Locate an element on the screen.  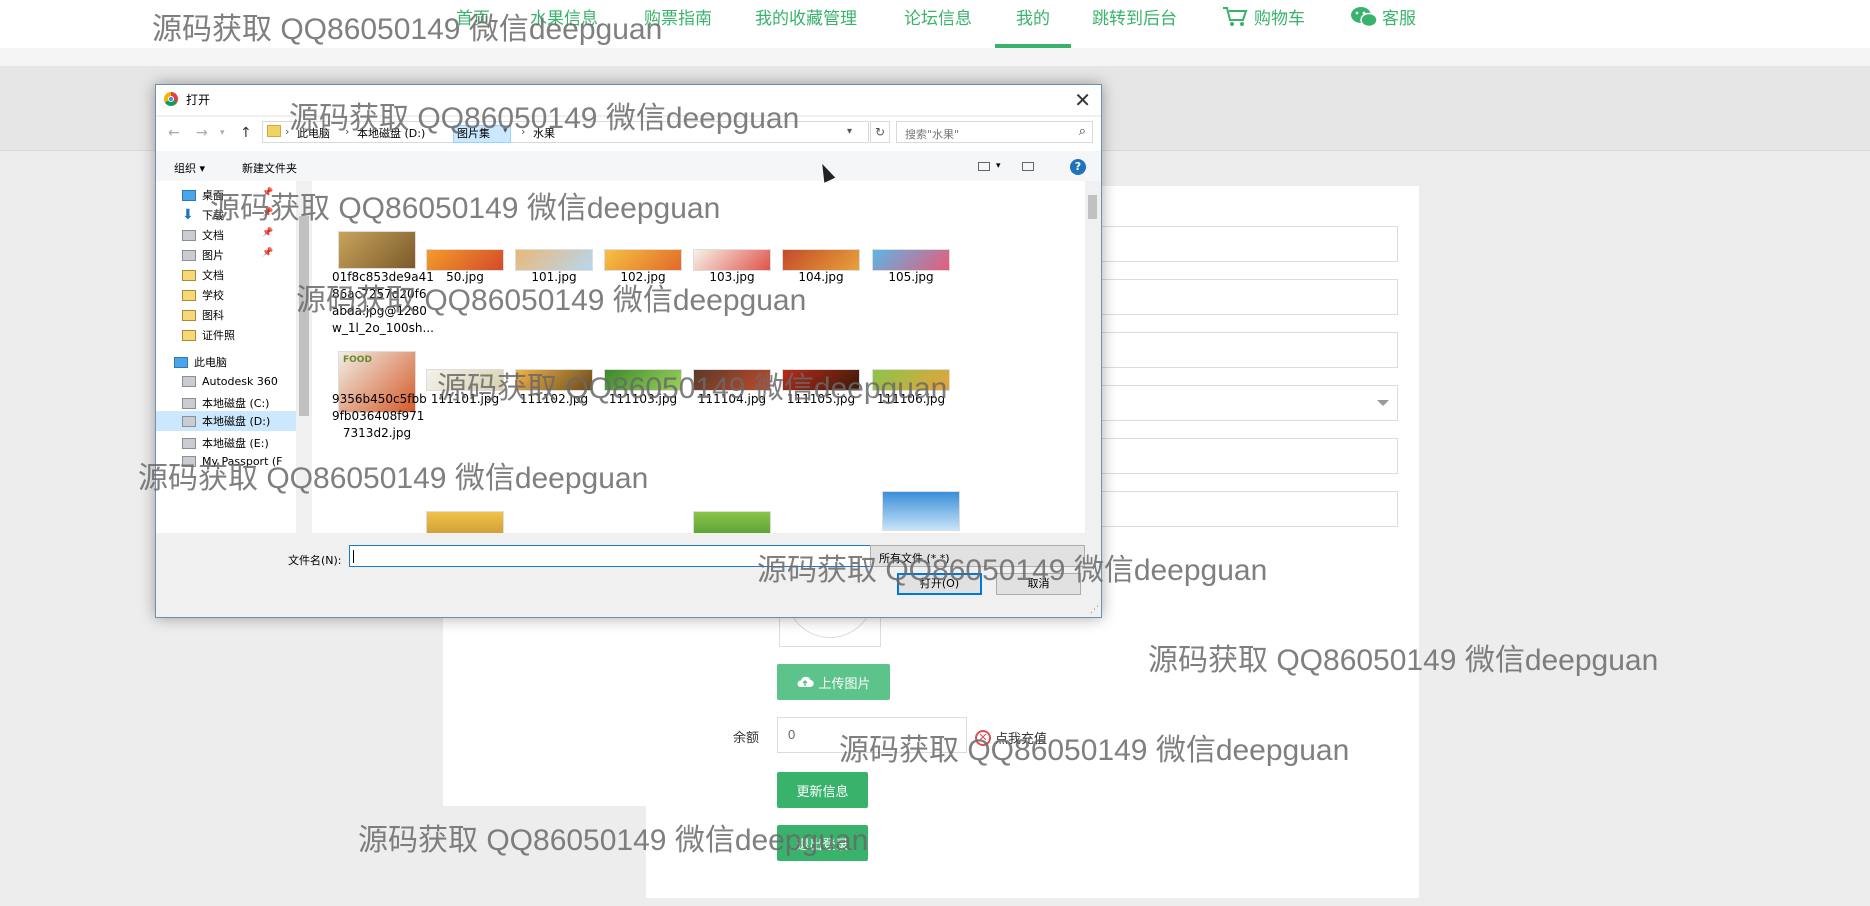
tree-item-drive-d: 本地磁盘 (D:) is located at coordinates (226, 421).